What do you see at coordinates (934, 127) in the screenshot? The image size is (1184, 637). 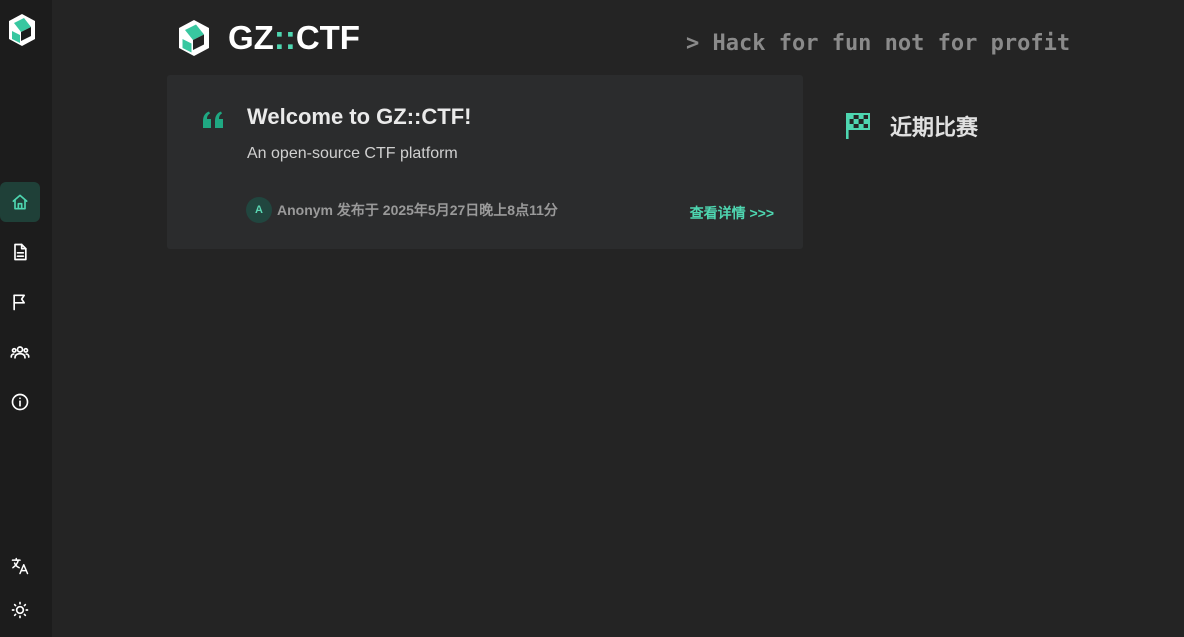 I see `recent-games-title: 近期比赛` at bounding box center [934, 127].